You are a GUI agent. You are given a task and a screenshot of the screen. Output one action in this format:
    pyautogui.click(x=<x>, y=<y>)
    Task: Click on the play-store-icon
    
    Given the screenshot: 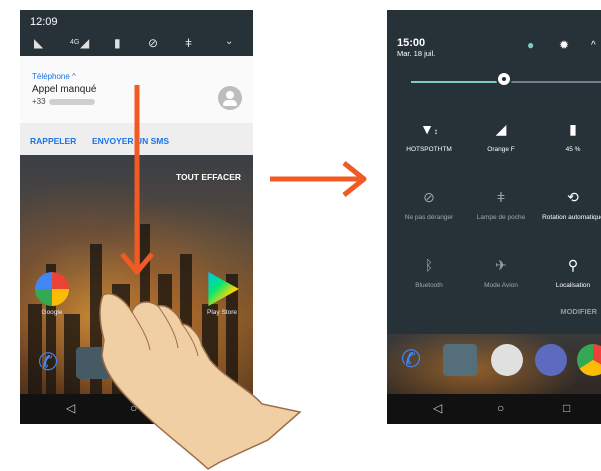 What is the action you would take?
    pyautogui.click(x=223, y=289)
    